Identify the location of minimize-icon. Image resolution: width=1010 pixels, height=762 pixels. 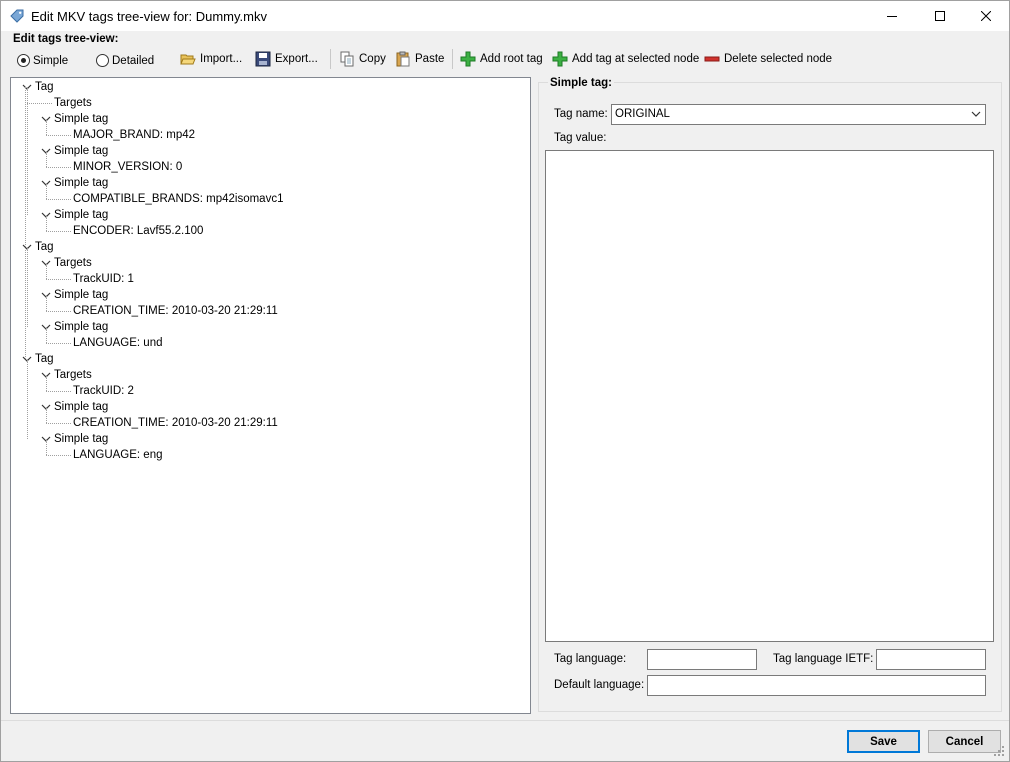
(892, 16).